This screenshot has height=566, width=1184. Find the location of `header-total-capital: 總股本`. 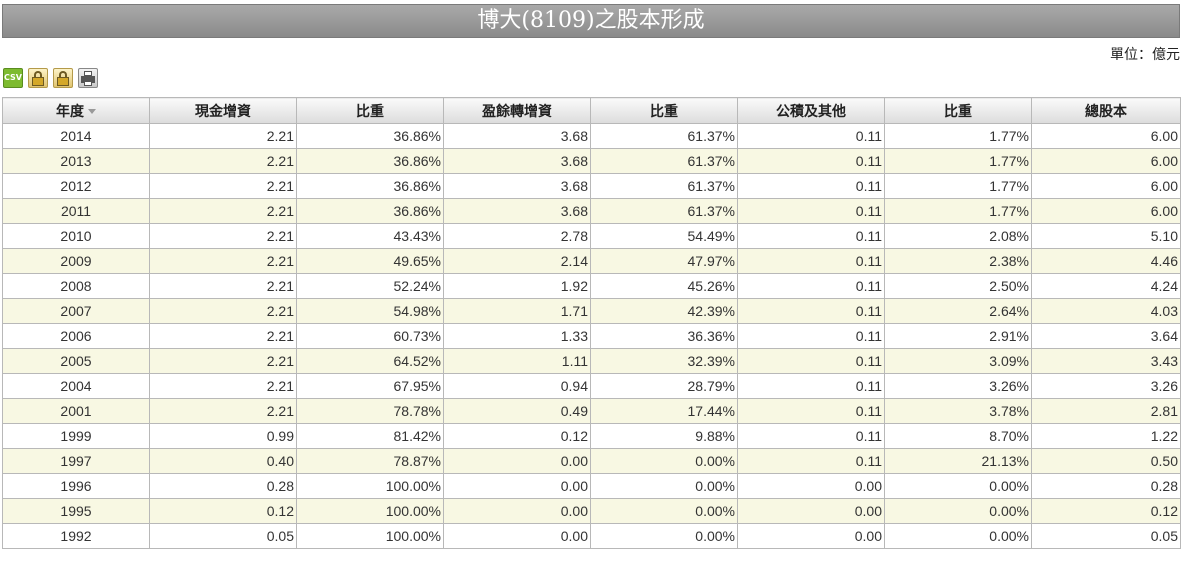

header-total-capital: 總股本 is located at coordinates (1106, 110).